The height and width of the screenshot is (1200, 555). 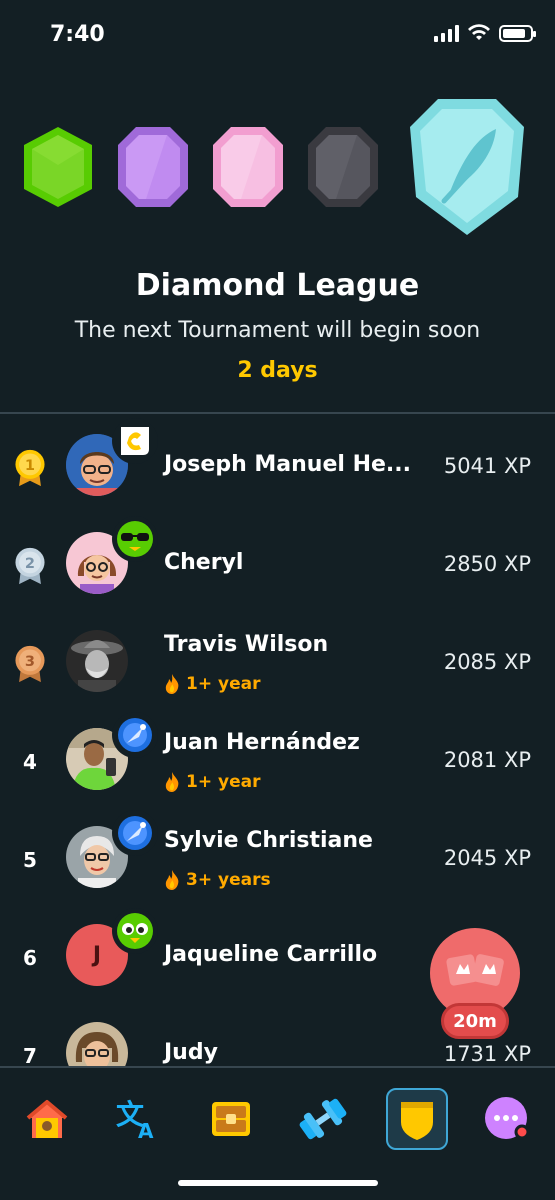 What do you see at coordinates (467, 167) in the screenshot?
I see `diamond-league-badge` at bounding box center [467, 167].